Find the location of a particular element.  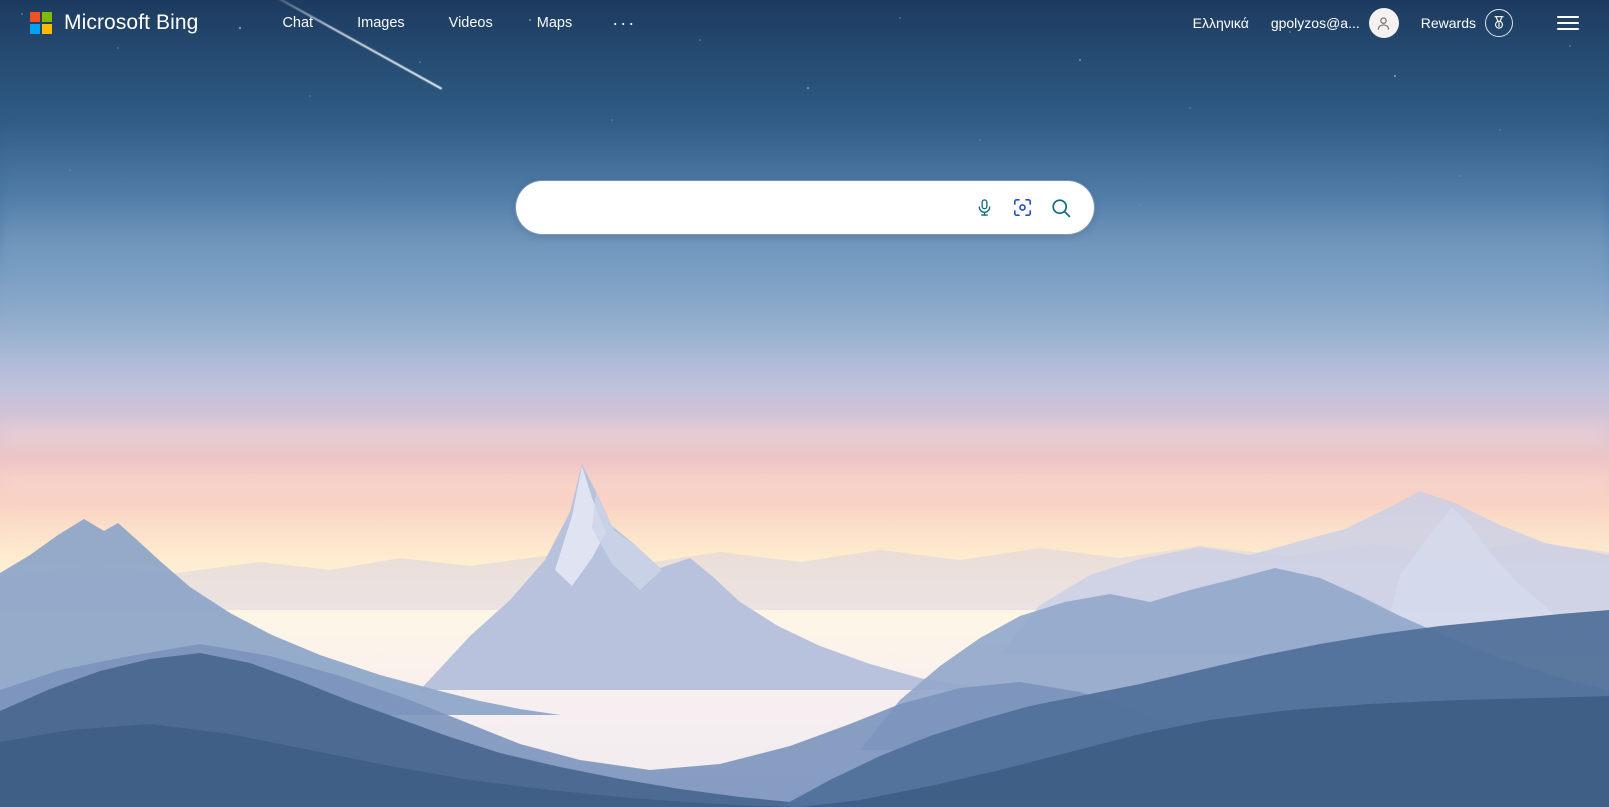

header-right-cluster: Ελληνικά gpolyzos@a... Rewards is located at coordinates (1385, 23).